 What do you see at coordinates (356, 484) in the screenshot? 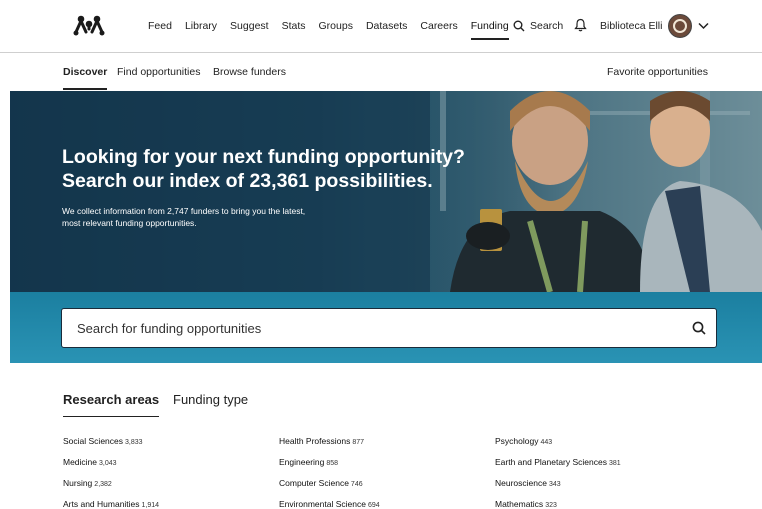
I see `area-count: 746` at bounding box center [356, 484].